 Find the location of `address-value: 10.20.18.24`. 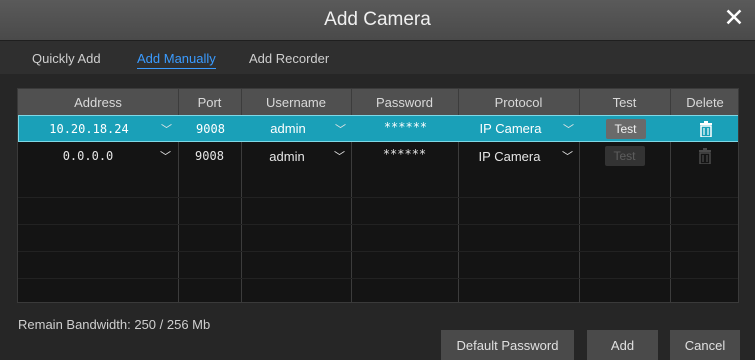

address-value: 10.20.18.24 is located at coordinates (89, 128).